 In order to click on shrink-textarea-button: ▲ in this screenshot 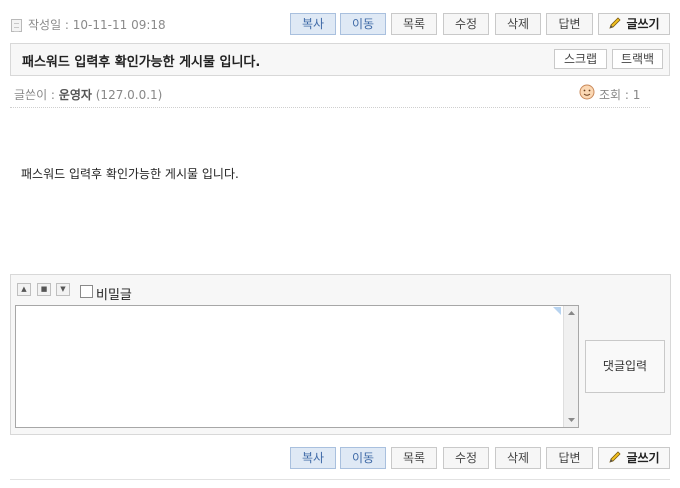, I will do `click(24, 289)`.